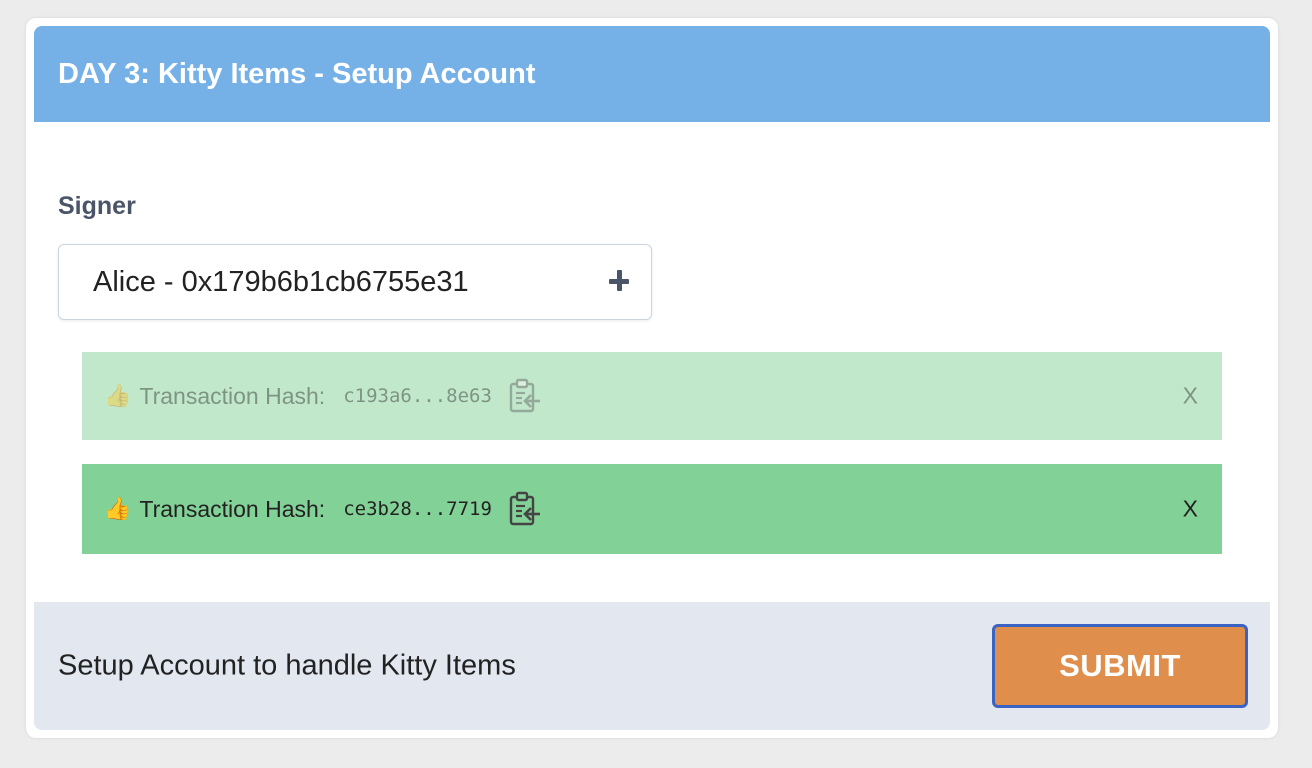  I want to click on signer-selected-value: Alice - 0x179b6b1cb6755e31, so click(281, 281).